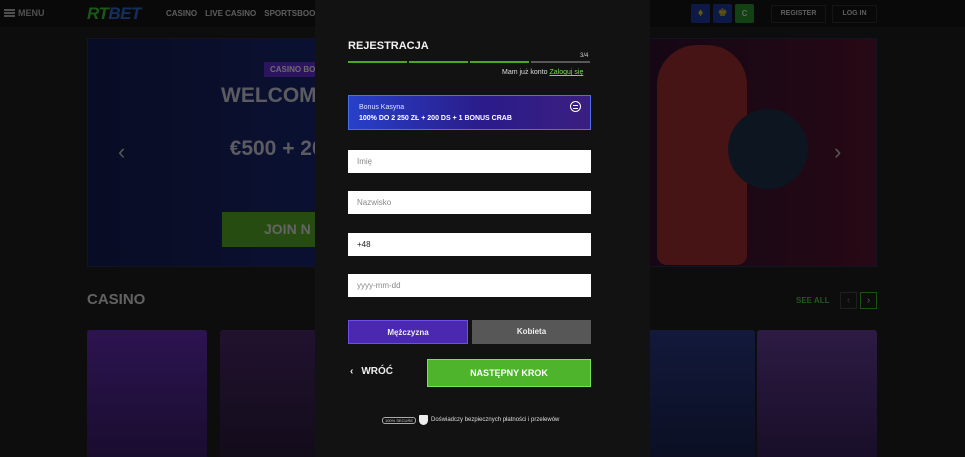  Describe the element at coordinates (848, 300) in the screenshot. I see `carousel-prev-button: ‹` at that location.